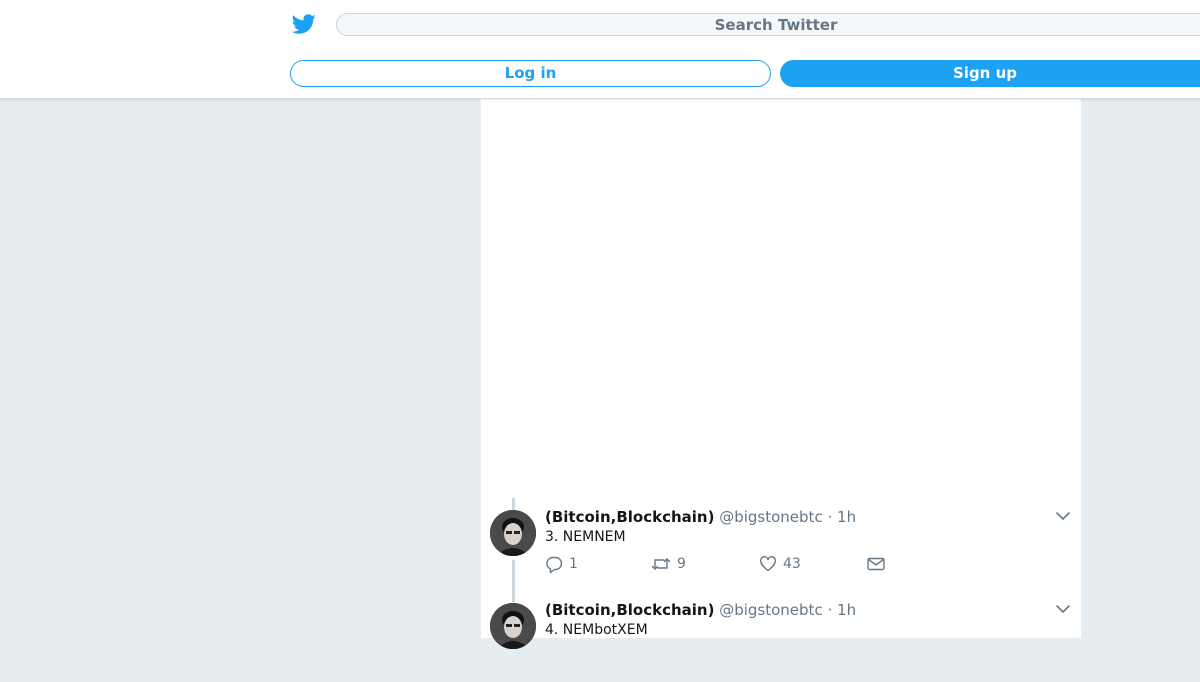 This screenshot has width=1200, height=682. I want to click on tweet-text: 4. NEMbotXEM, so click(596, 630).